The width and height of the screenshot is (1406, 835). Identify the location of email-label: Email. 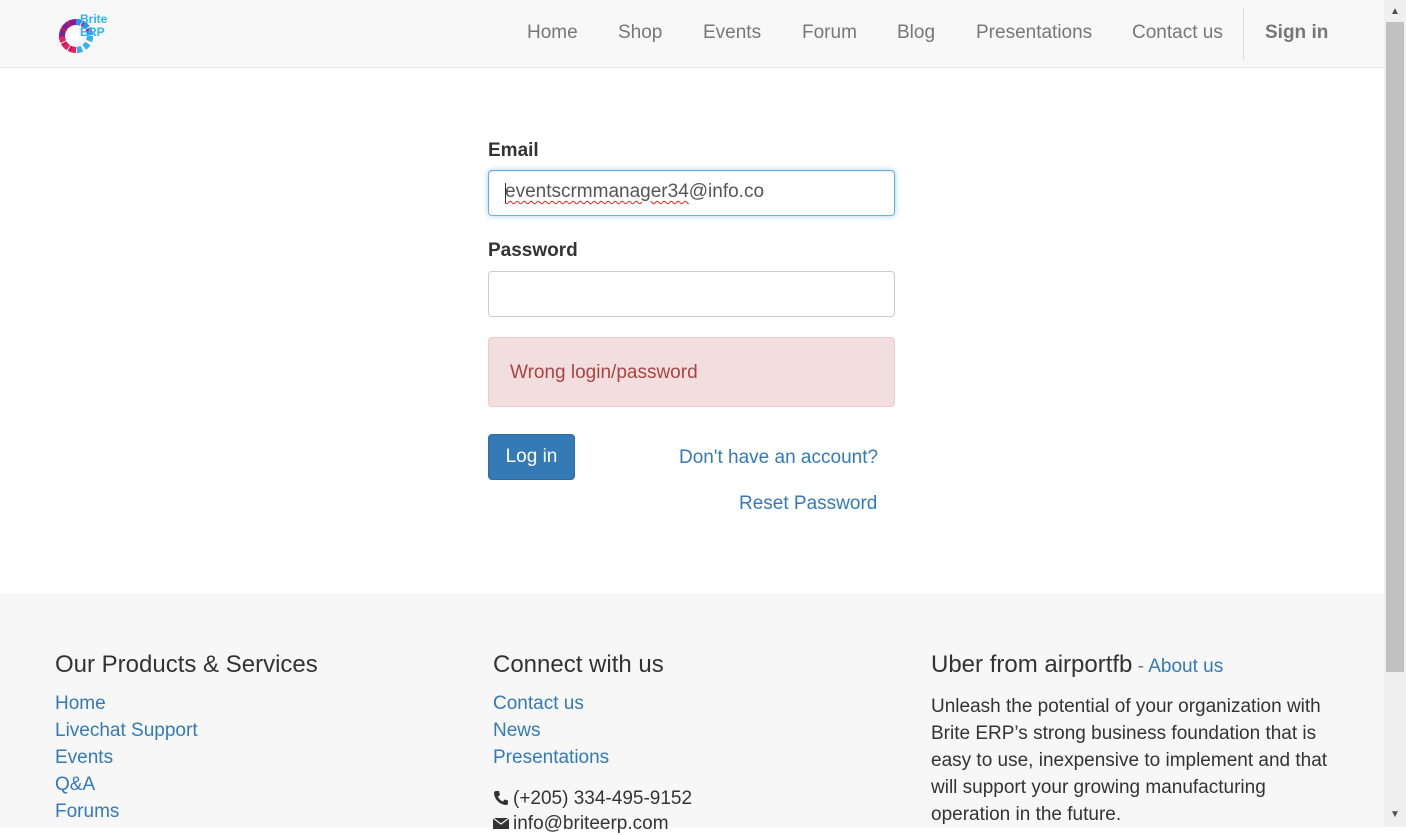
(513, 150).